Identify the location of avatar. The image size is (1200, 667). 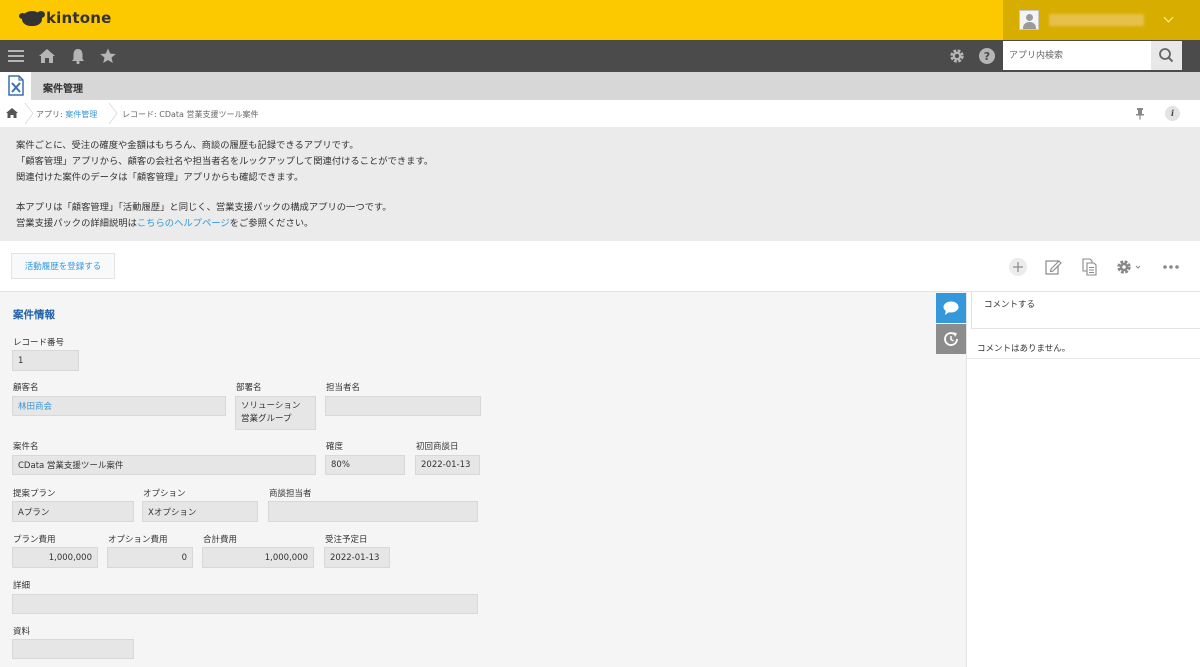
(1029, 20).